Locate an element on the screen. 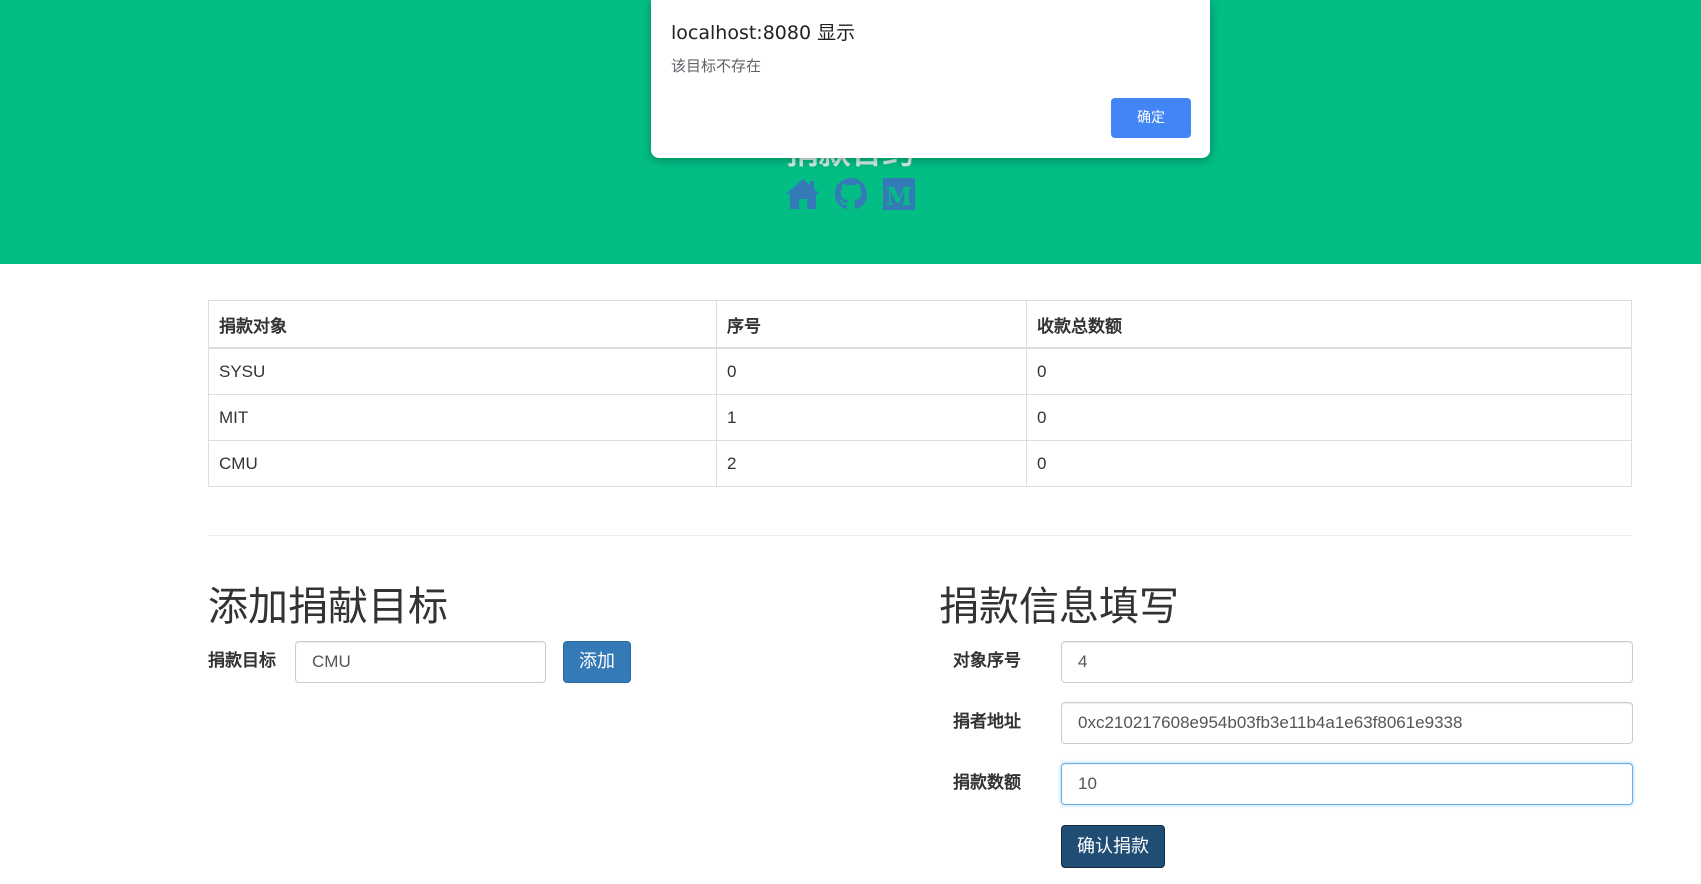 This screenshot has width=1701, height=884. hero-icon-row: M is located at coordinates (850, 194).